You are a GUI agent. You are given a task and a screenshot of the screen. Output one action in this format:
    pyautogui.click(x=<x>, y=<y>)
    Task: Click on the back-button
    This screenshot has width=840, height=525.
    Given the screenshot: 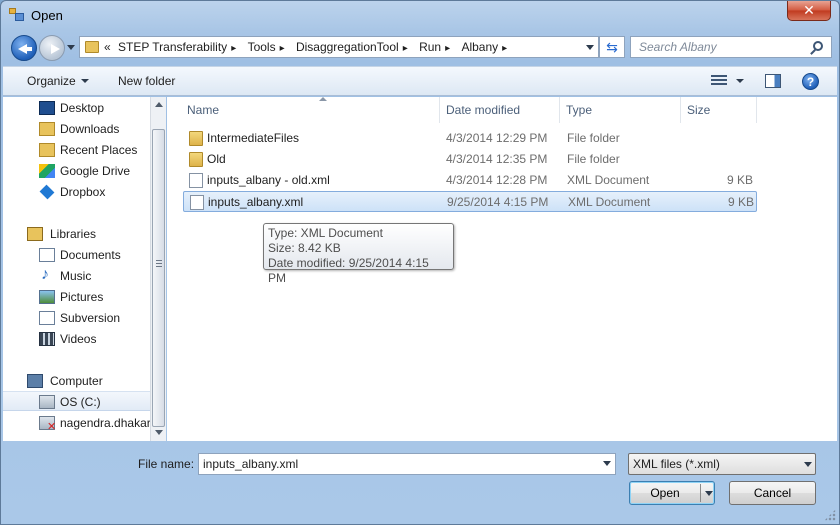 What is the action you would take?
    pyautogui.click(x=24, y=48)
    